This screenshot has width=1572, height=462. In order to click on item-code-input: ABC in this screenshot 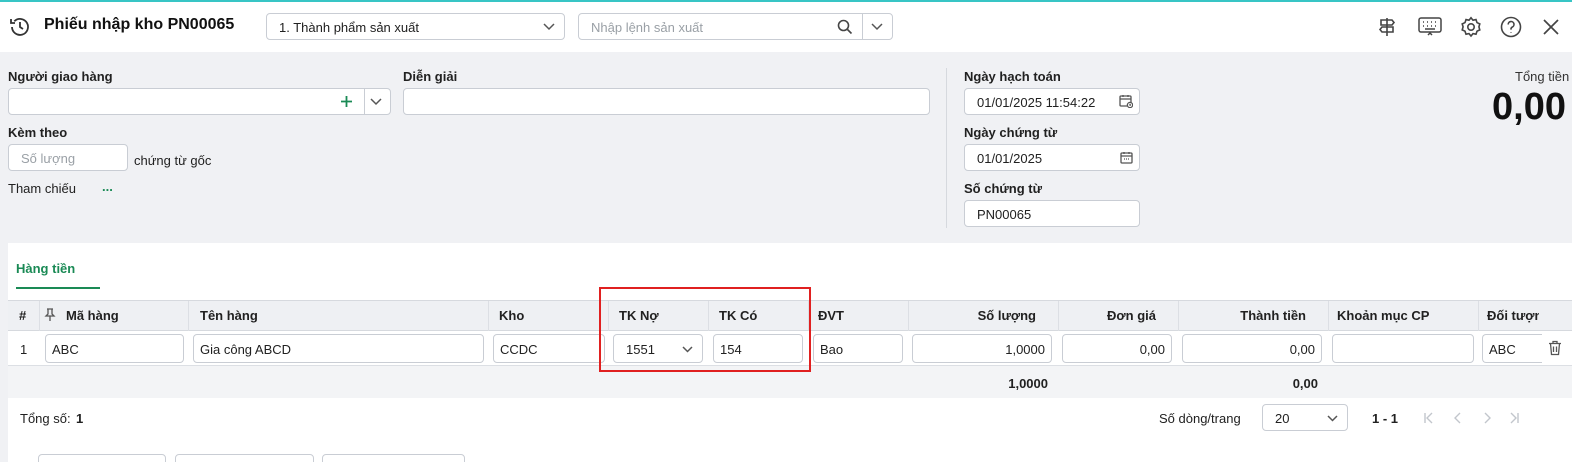, I will do `click(114, 348)`.